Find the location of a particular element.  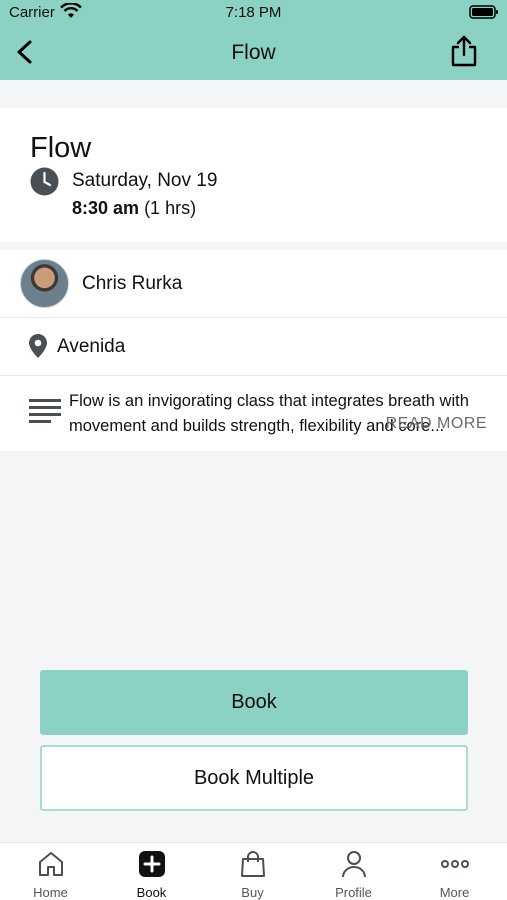

tab-more-label: More is located at coordinates (454, 892).